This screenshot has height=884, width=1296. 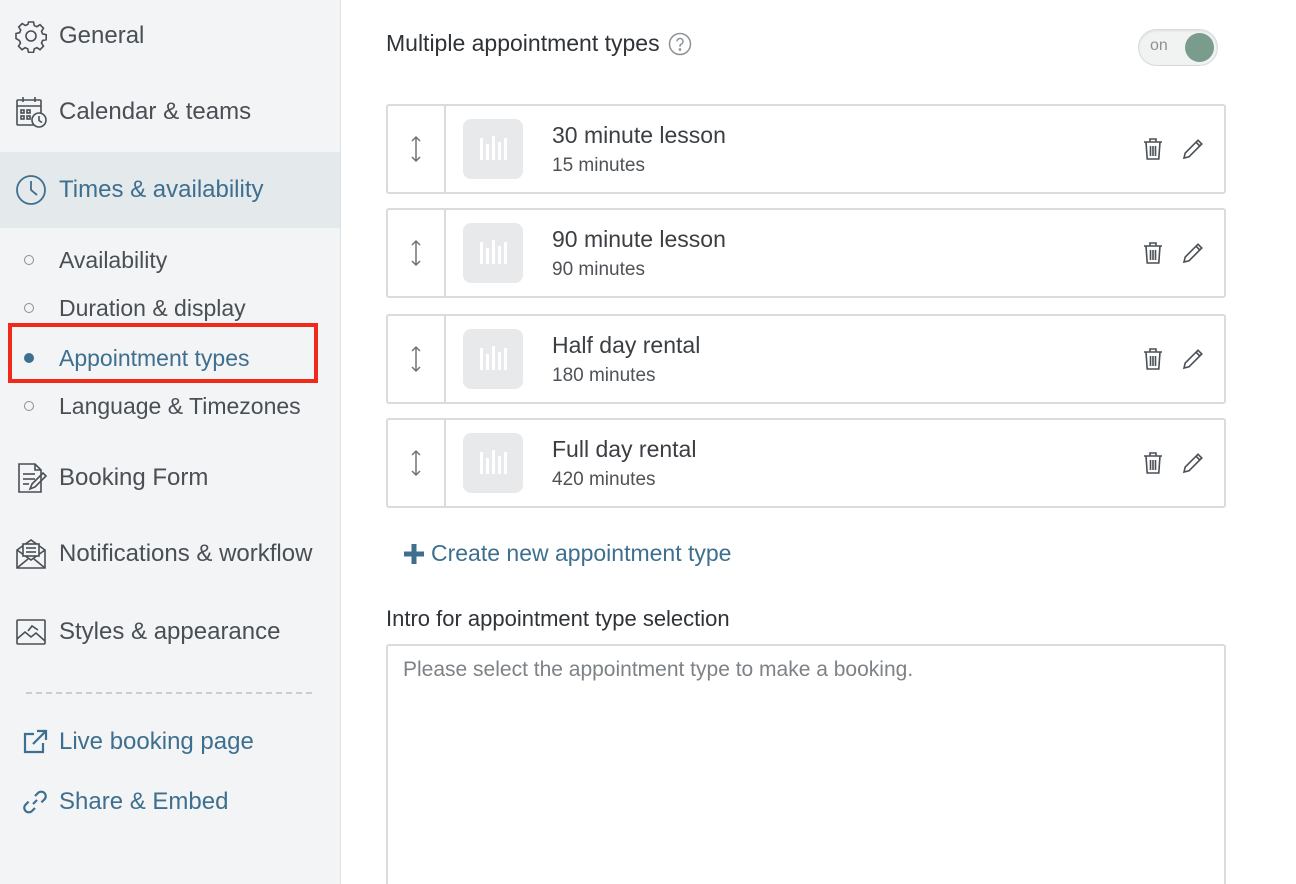 What do you see at coordinates (180, 405) in the screenshot?
I see `sub-item-label: Language & Timezones` at bounding box center [180, 405].